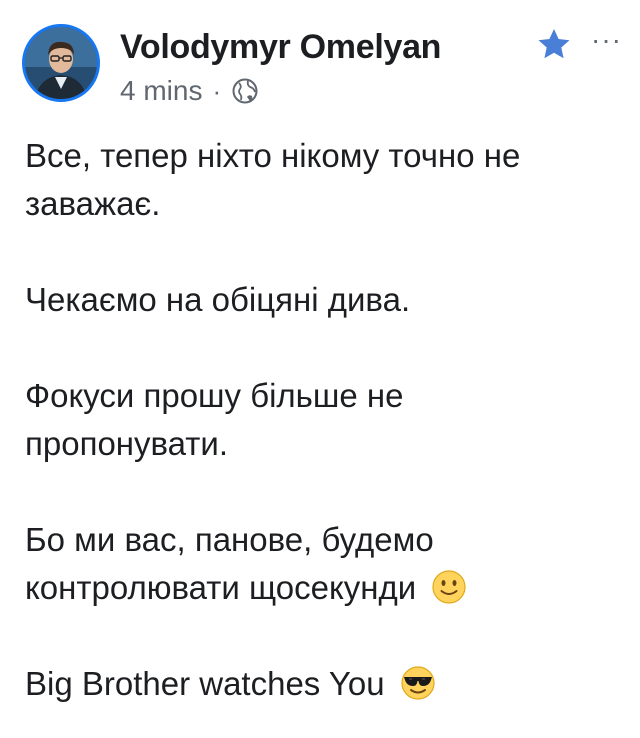 The width and height of the screenshot is (640, 738). I want to click on post-text-line: Все, тепер ніхто нікому точно не, so click(273, 155).